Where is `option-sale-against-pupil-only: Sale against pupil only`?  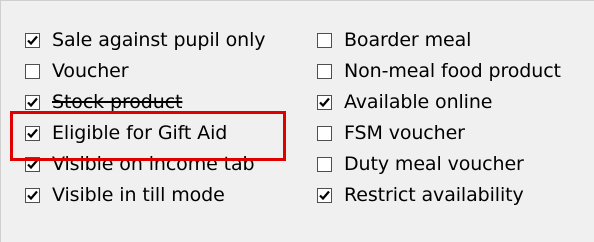 option-sale-against-pupil-only: Sale against pupil only is located at coordinates (145, 40).